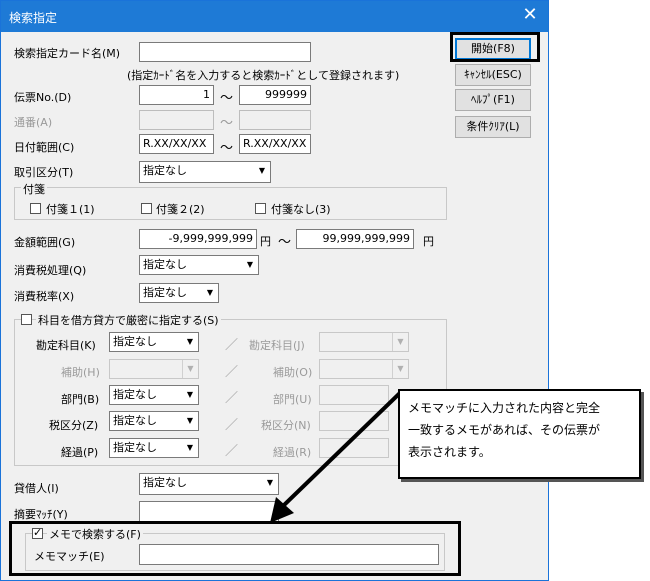 Image resolution: width=650 pixels, height=581 pixels. Describe the element at coordinates (135, 394) in the screenshot. I see `bumon-value: 指定なし` at that location.